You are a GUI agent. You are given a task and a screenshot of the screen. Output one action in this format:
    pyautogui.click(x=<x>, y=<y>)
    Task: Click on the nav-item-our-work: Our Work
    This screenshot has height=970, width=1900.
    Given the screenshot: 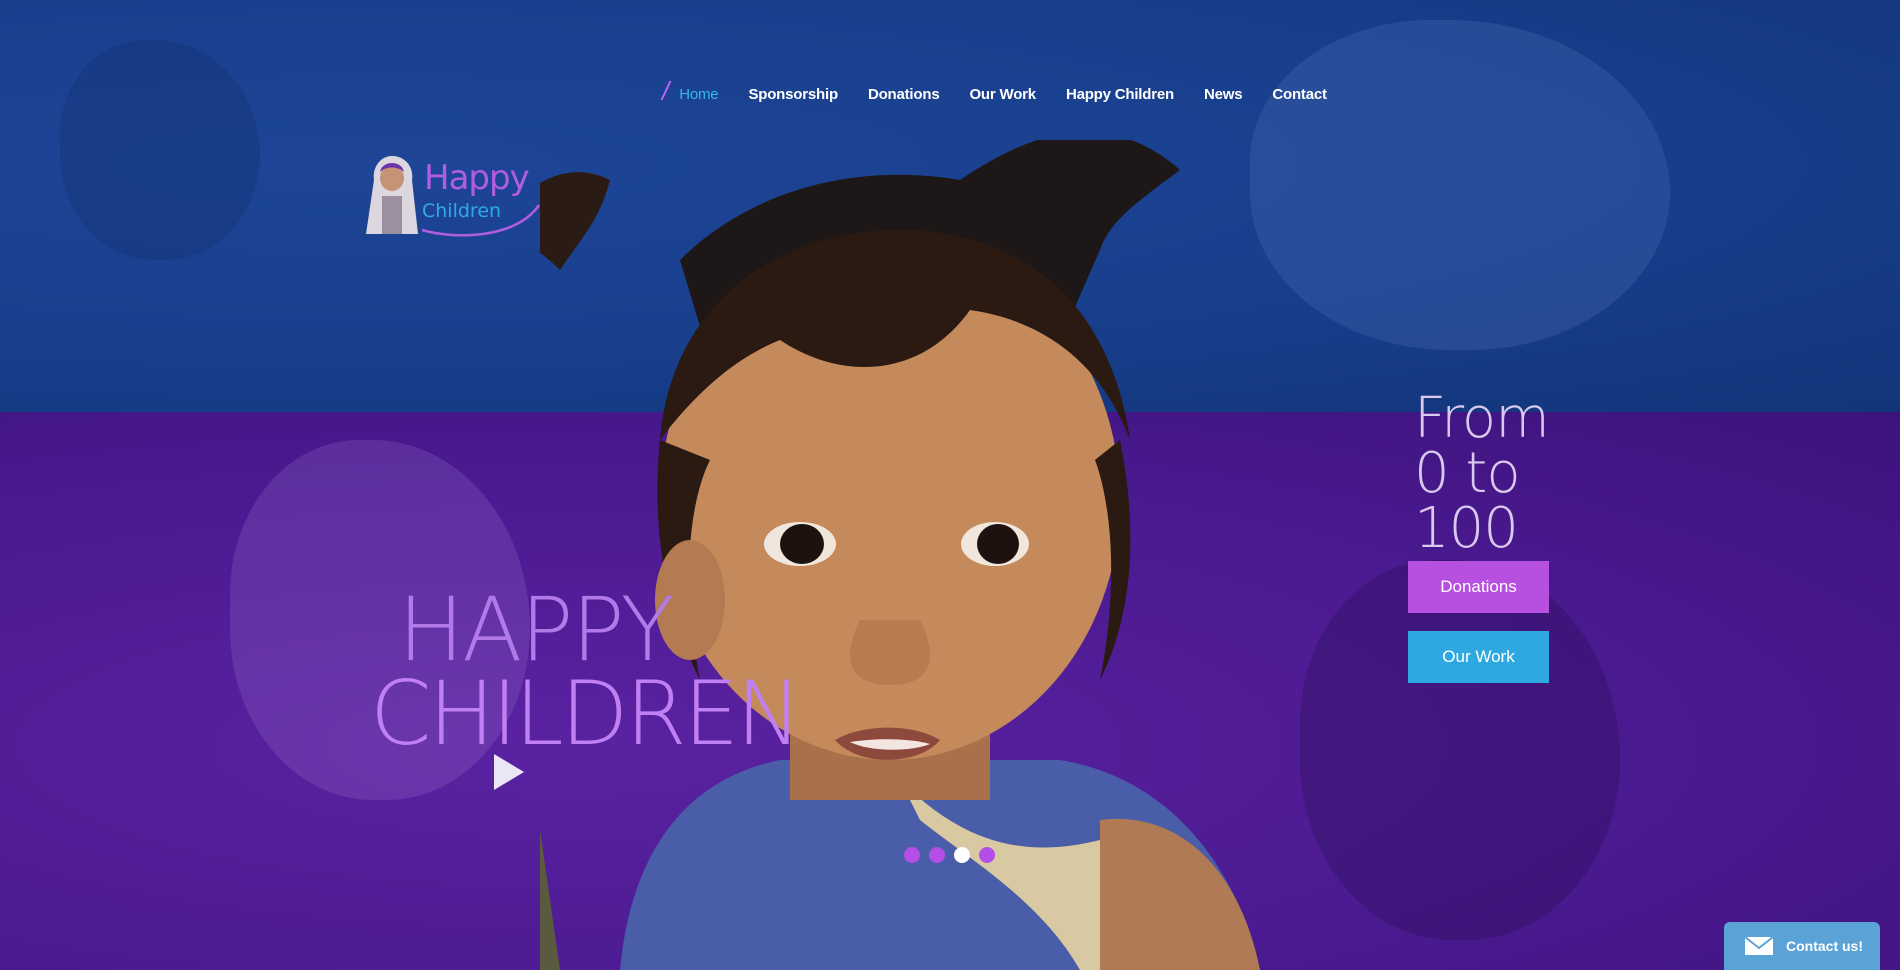 What is the action you would take?
    pyautogui.click(x=1002, y=94)
    